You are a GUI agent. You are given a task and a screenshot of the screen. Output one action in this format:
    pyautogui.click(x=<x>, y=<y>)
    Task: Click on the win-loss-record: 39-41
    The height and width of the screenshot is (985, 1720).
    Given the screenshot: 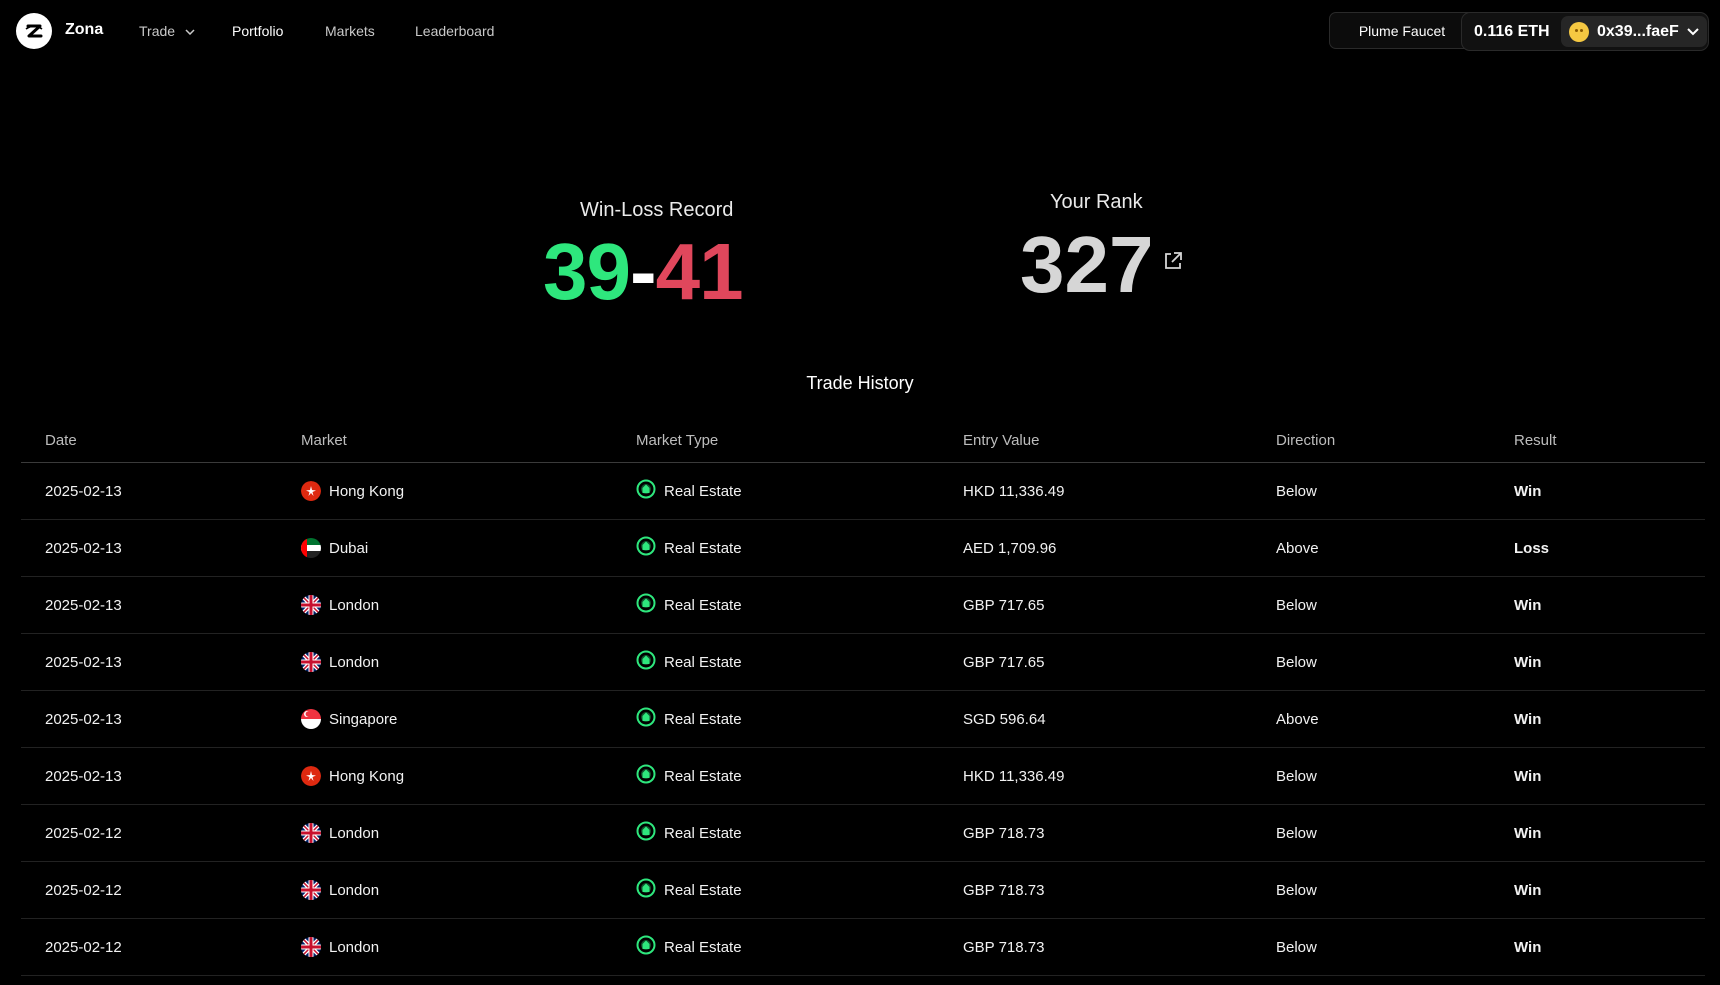 What is the action you would take?
    pyautogui.click(x=643, y=272)
    